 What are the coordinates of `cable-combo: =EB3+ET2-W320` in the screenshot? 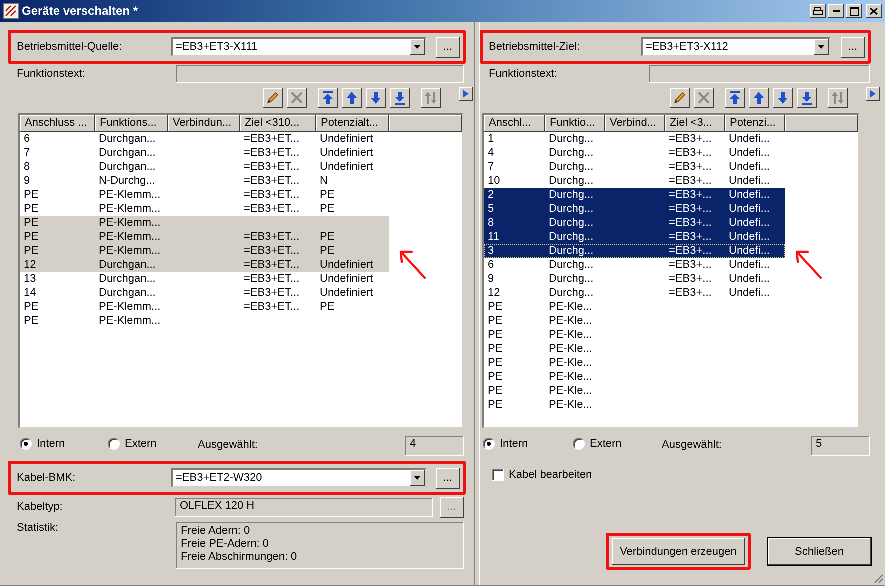 It's located at (299, 478).